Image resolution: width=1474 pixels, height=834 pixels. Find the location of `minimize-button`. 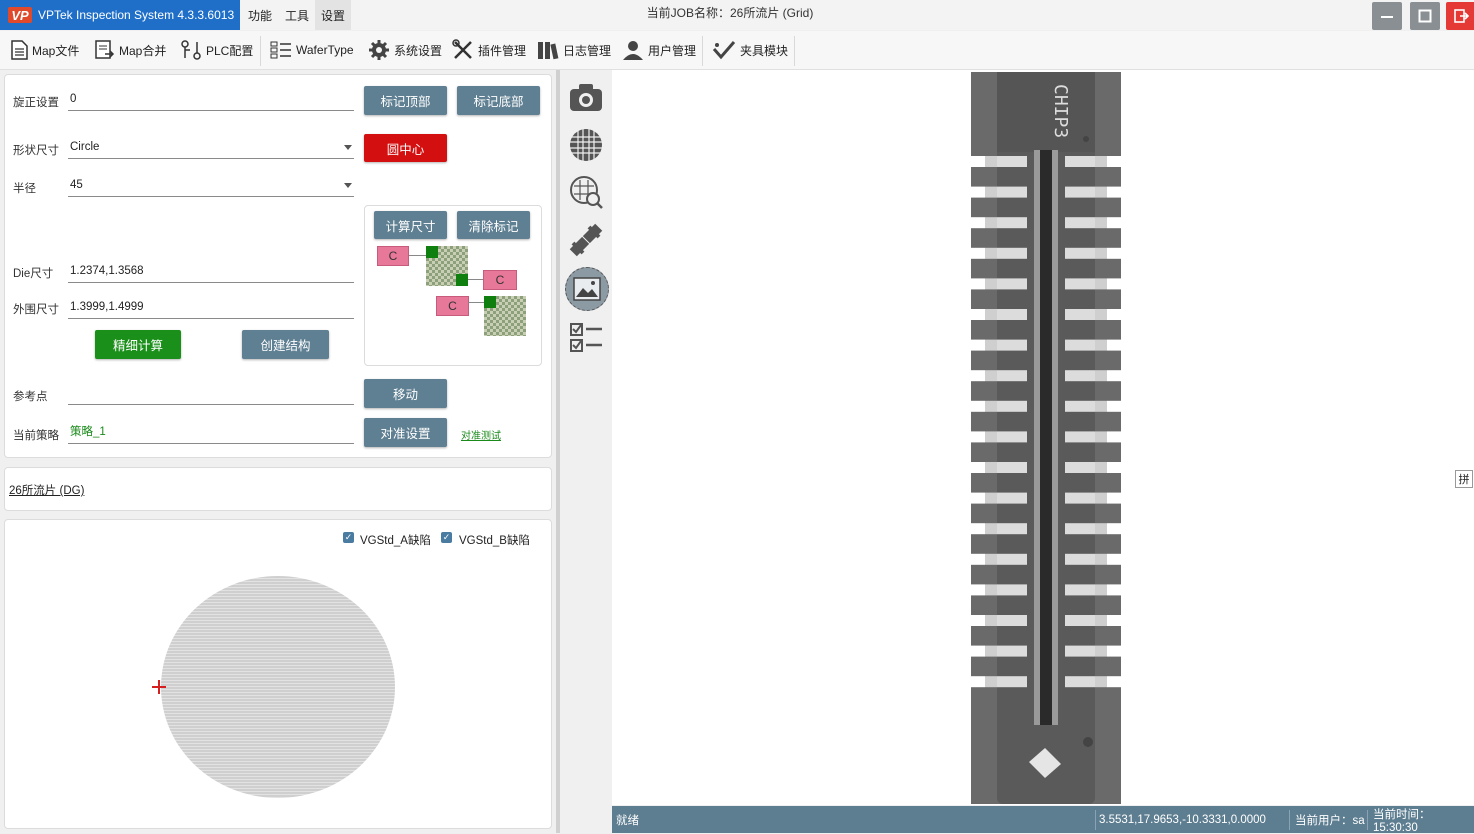

minimize-button is located at coordinates (1387, 16).